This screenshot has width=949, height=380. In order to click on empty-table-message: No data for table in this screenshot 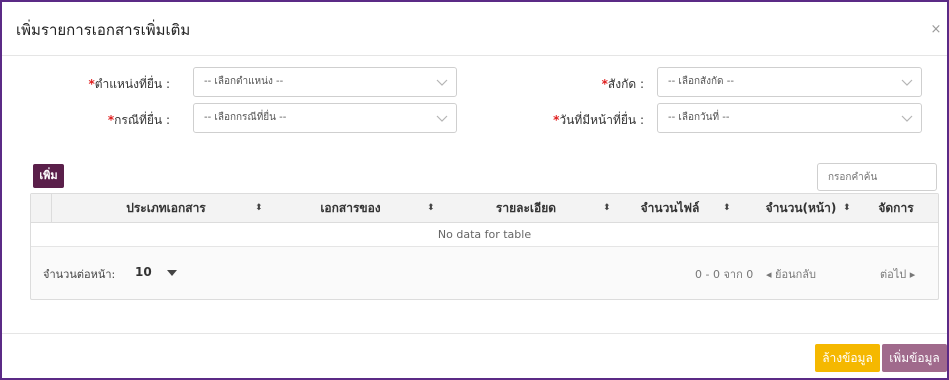, I will do `click(484, 235)`.